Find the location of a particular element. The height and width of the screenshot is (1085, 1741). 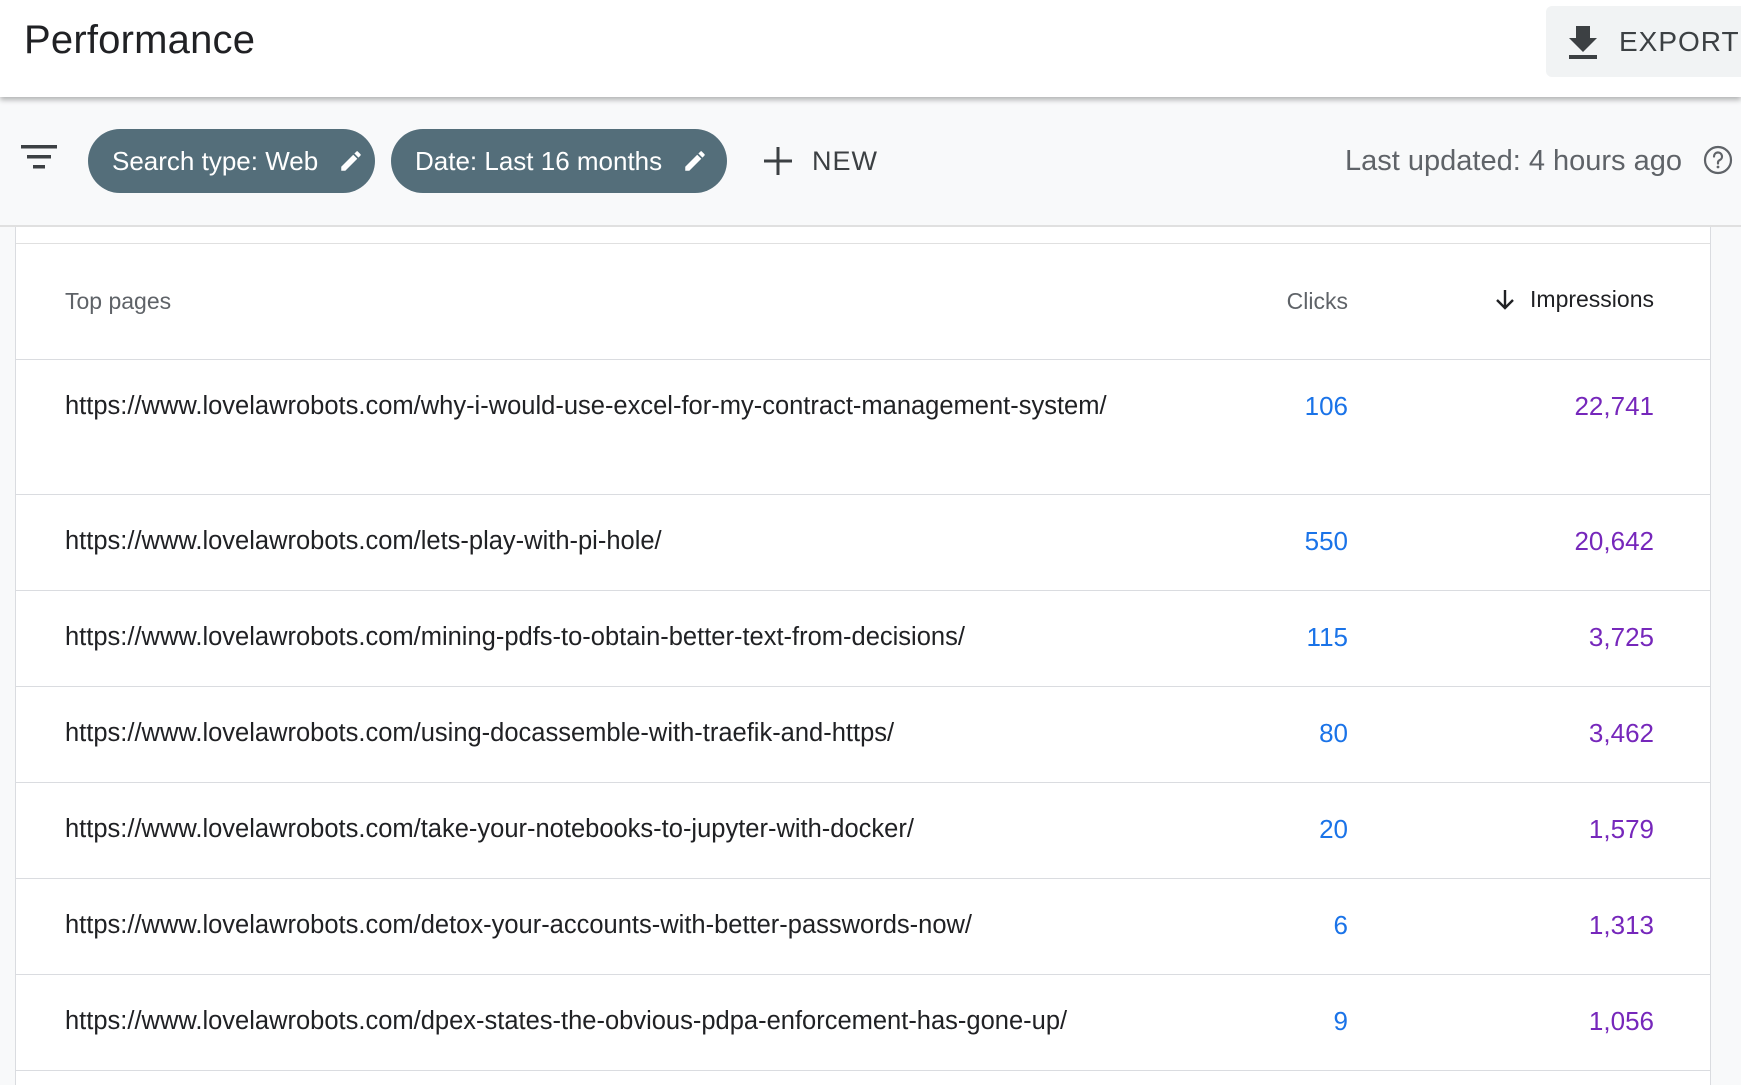

date-chip: Date: Last 16 months is located at coordinates (559, 161).